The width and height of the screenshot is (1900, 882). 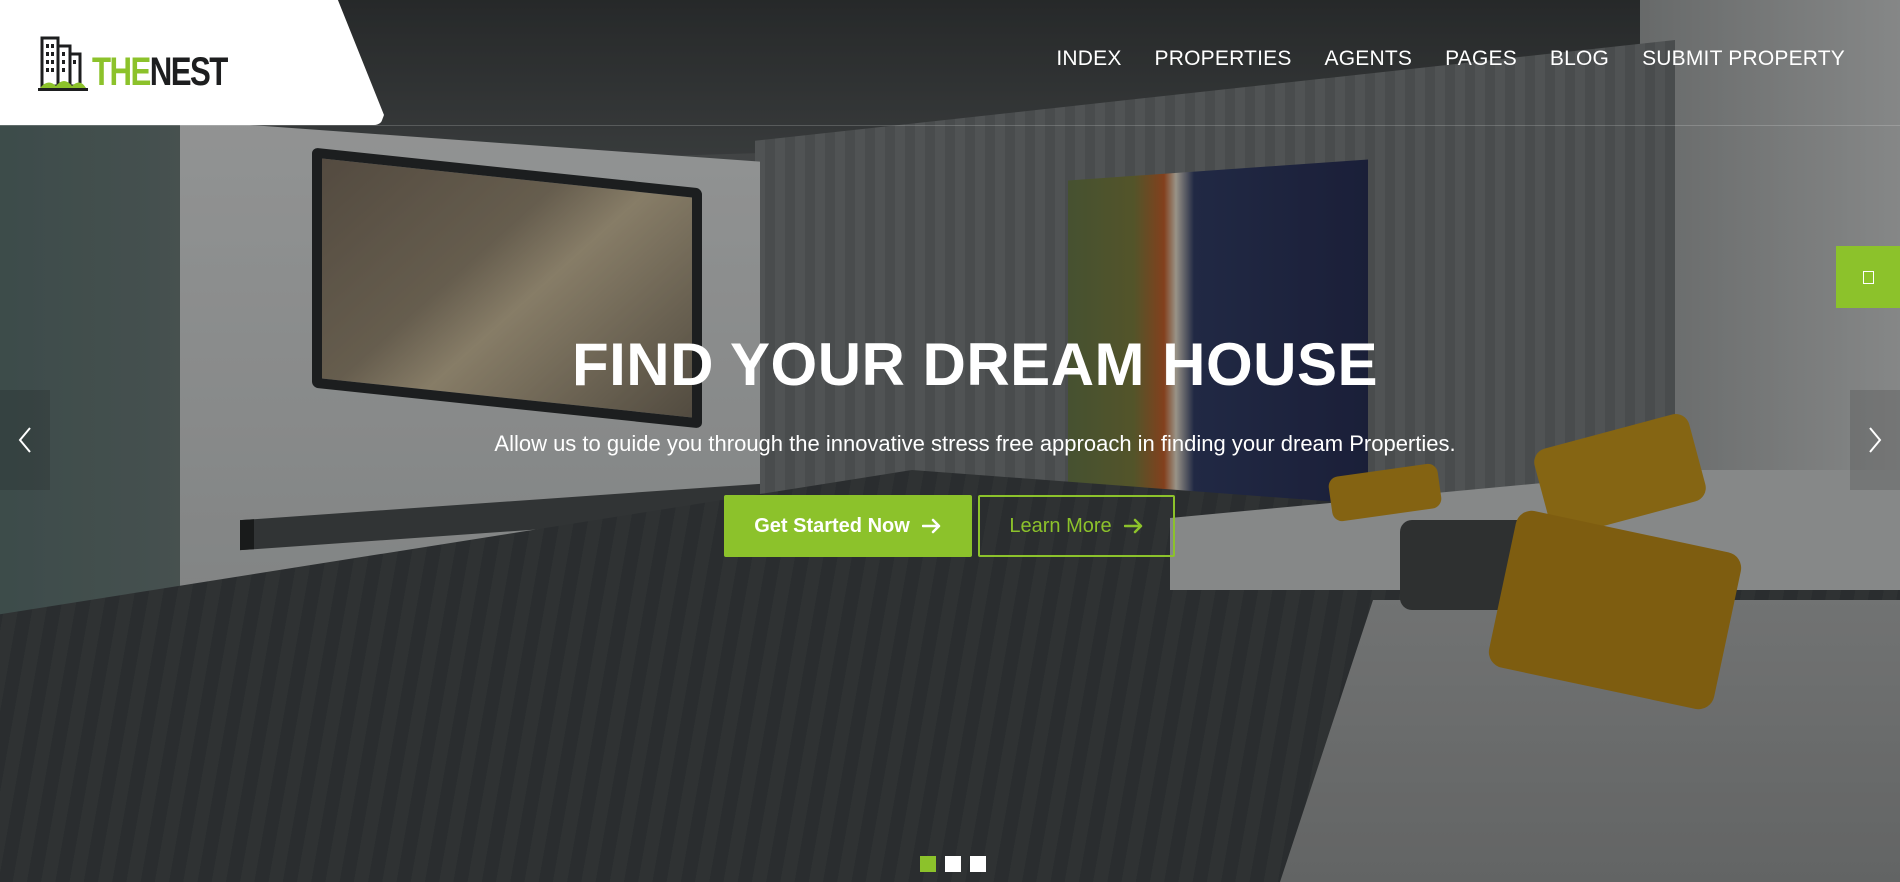 I want to click on side-settings-tab, so click(x=1868, y=277).